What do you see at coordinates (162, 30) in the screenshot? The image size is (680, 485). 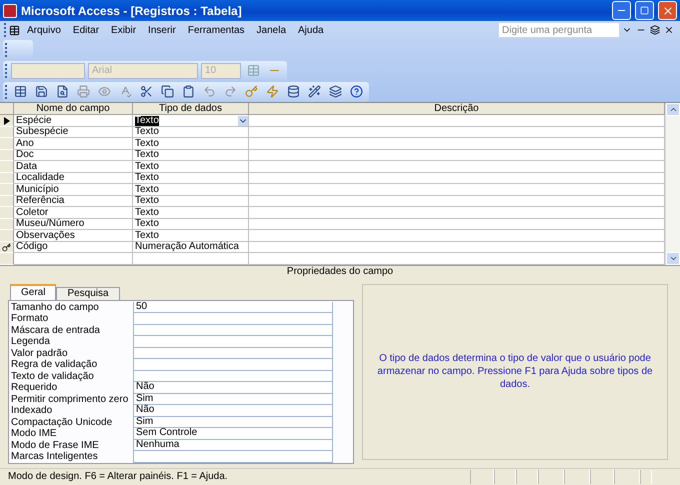 I see `menu-item: Inserir` at bounding box center [162, 30].